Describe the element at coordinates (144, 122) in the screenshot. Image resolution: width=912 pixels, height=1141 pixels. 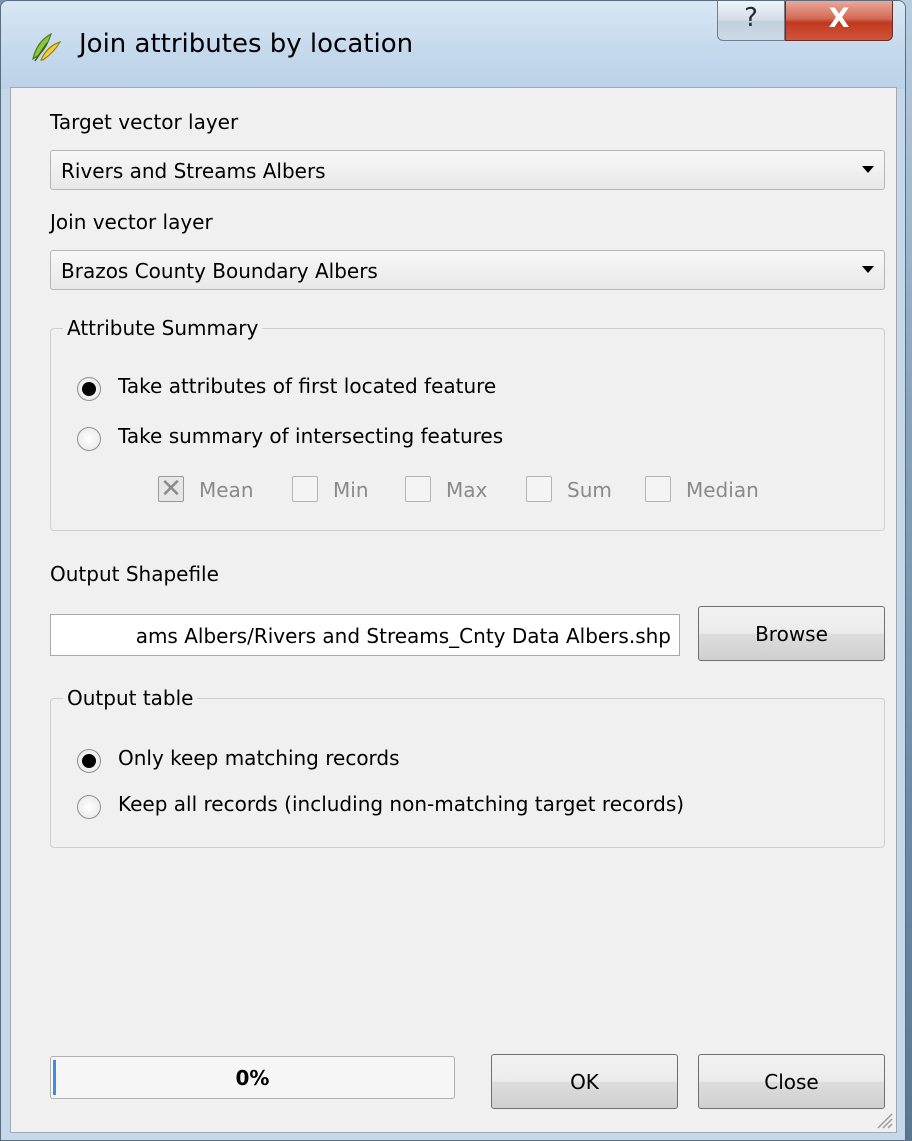
I see `target-layer-label: Target vector layer` at that location.